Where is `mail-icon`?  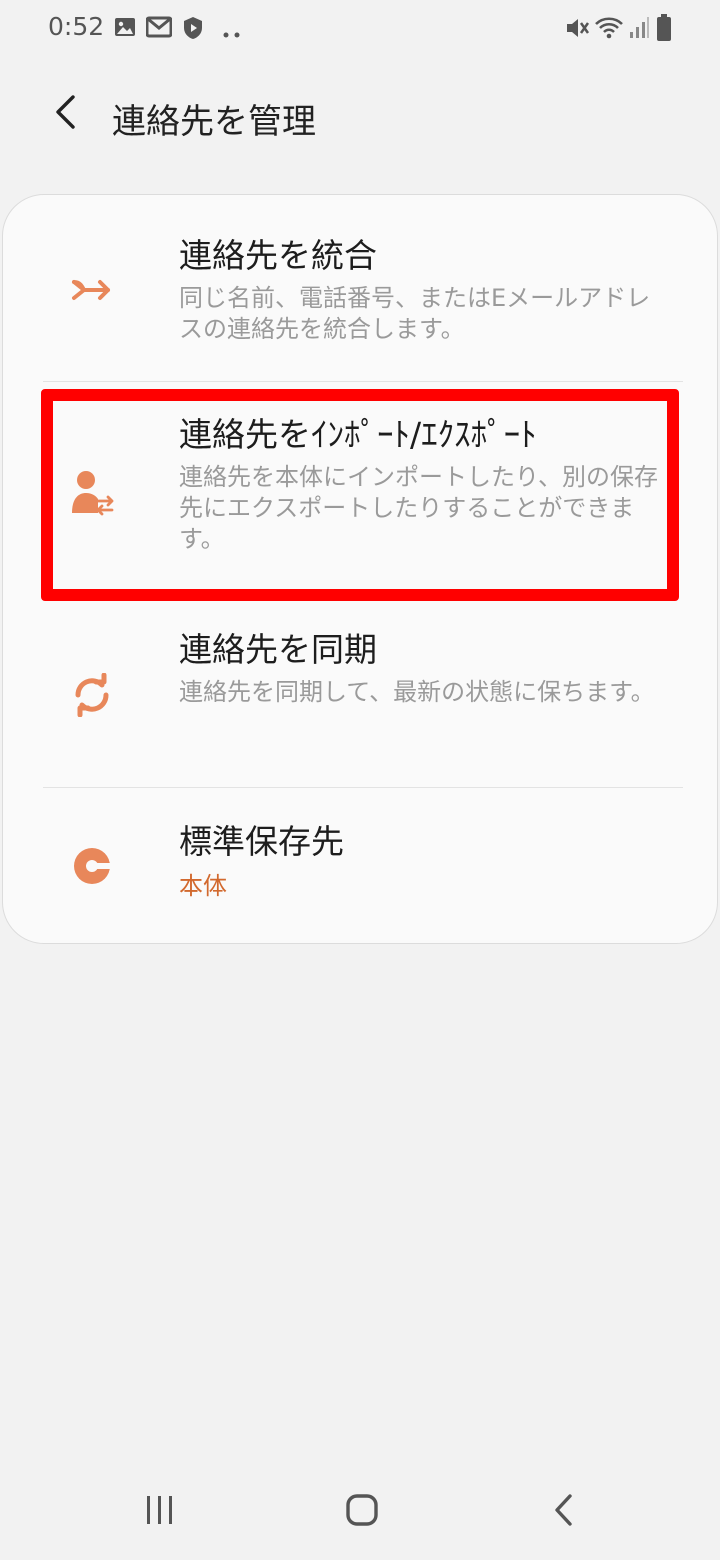 mail-icon is located at coordinates (159, 29).